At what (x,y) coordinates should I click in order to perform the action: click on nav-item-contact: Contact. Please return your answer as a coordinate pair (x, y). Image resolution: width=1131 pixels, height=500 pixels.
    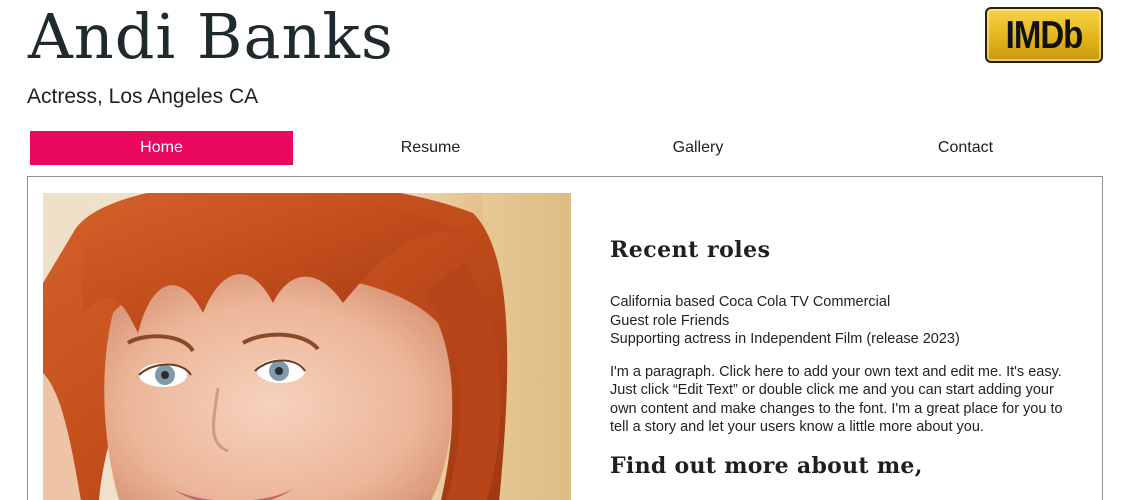
    Looking at the image, I should click on (965, 148).